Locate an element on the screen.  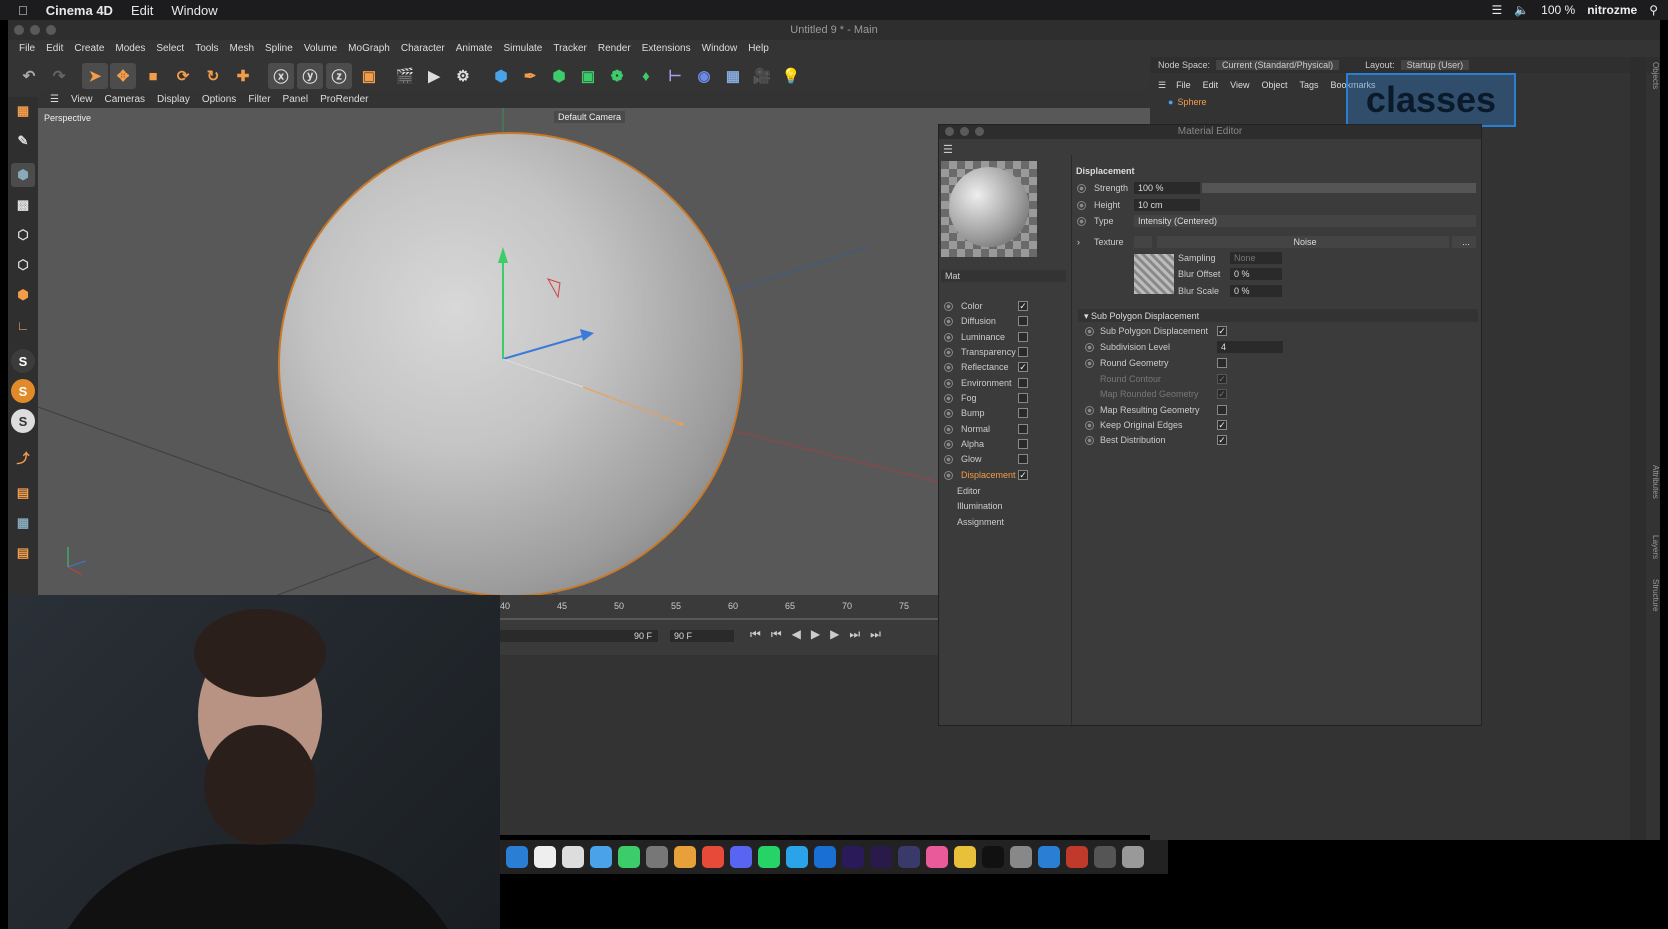
tab-layers: Layers is located at coordinates (1652, 555).